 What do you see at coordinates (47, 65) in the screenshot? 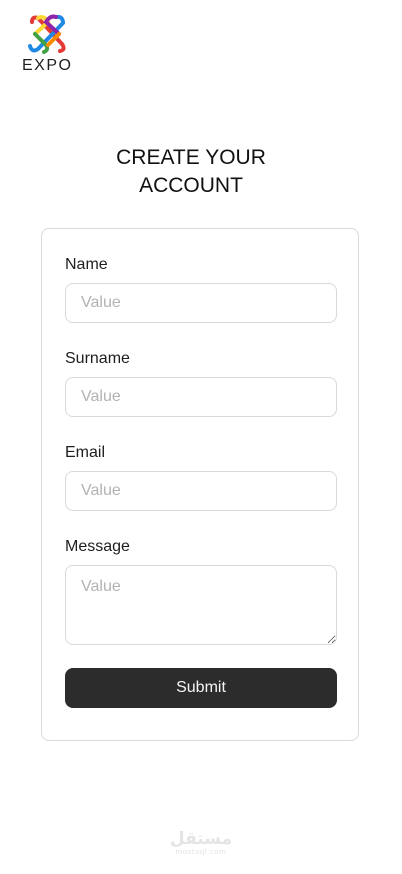
I see `logo-text: EXPO` at bounding box center [47, 65].